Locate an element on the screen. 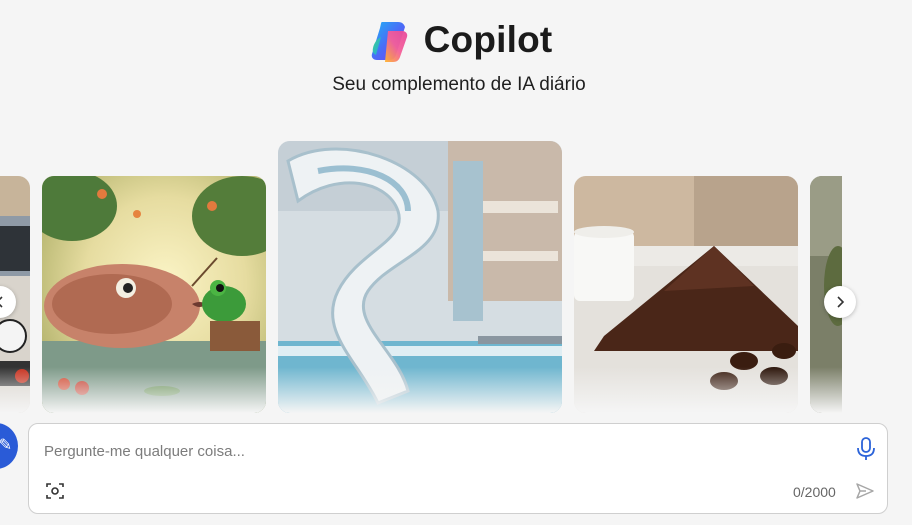  new-topic-button: ✎ is located at coordinates (9, 446).